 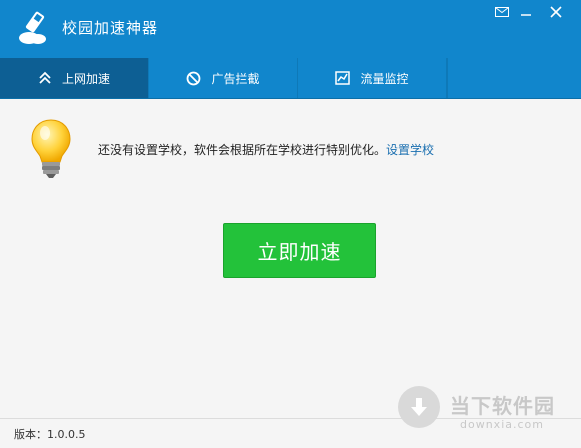 What do you see at coordinates (343, 78) in the screenshot?
I see `chart-icon` at bounding box center [343, 78].